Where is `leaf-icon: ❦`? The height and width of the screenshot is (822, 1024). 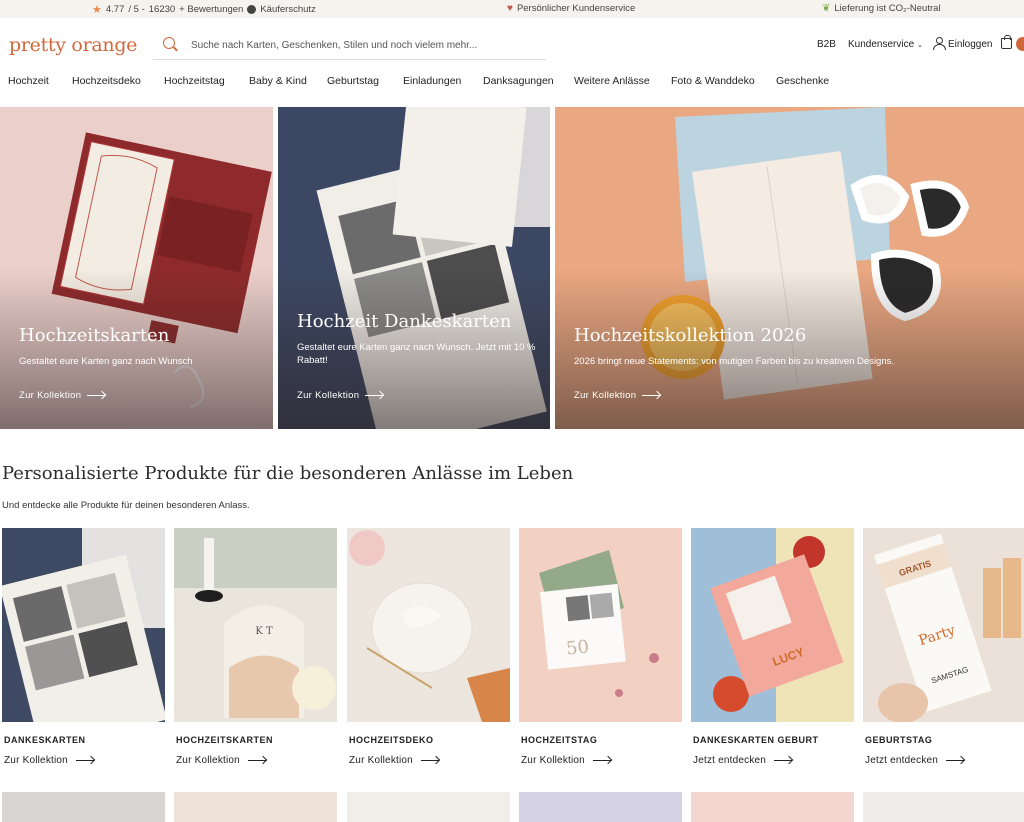
leaf-icon: ❦ is located at coordinates (826, 8).